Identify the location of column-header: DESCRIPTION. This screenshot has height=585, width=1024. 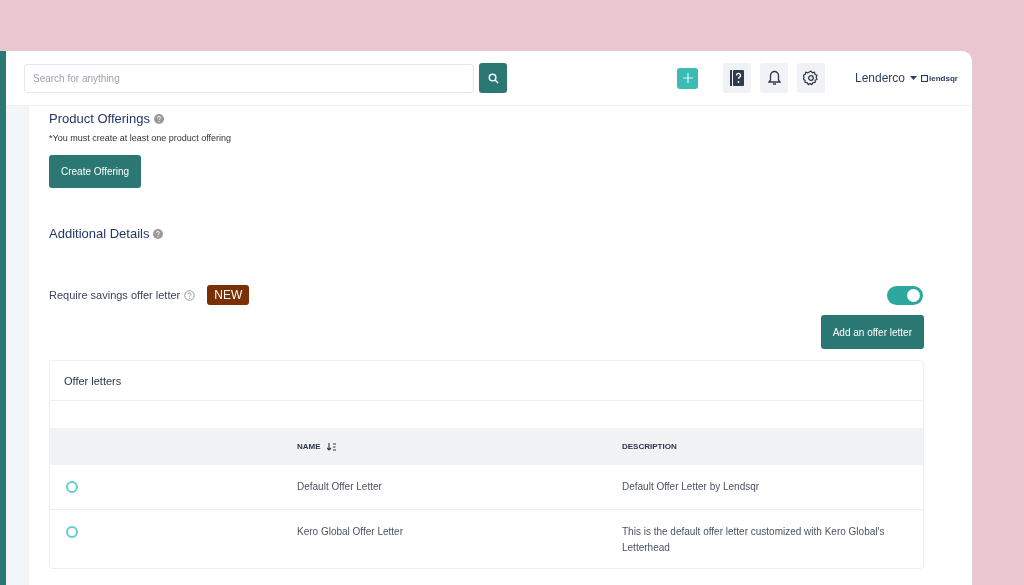
(650, 446).